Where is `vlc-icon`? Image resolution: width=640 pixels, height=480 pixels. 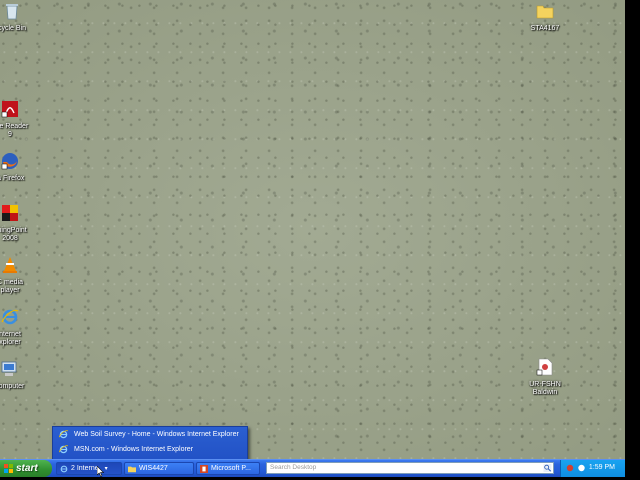
vlc-icon is located at coordinates (10, 265).